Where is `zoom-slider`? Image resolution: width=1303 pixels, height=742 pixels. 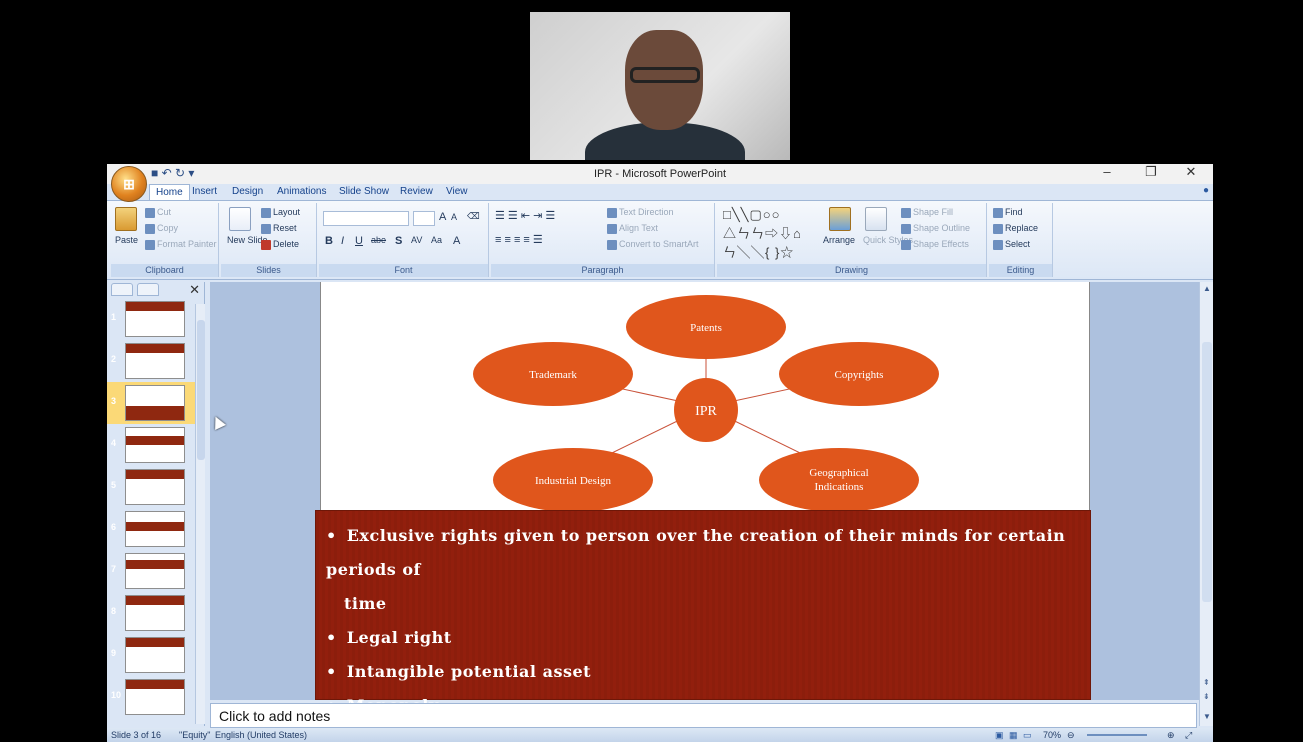 zoom-slider is located at coordinates (1117, 735).